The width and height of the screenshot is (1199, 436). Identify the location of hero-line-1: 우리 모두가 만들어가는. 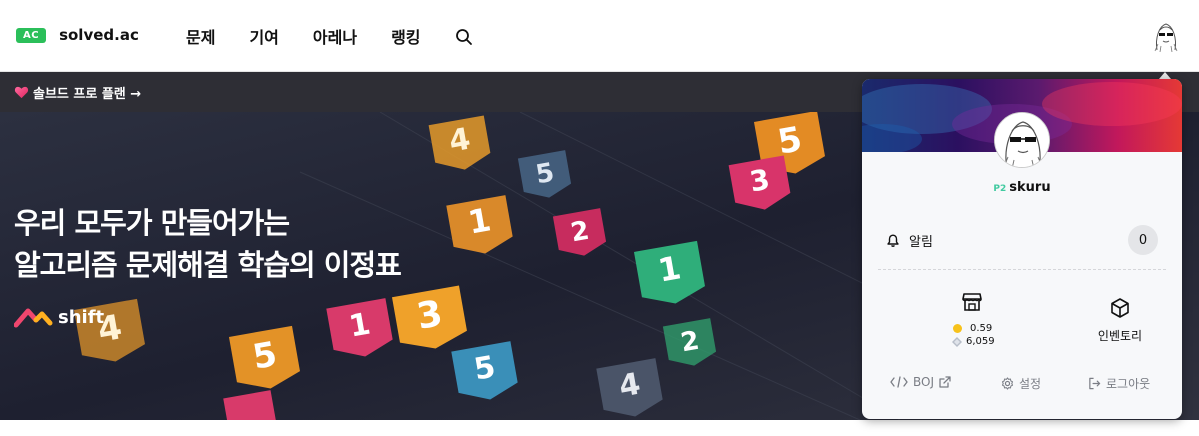
(152, 223).